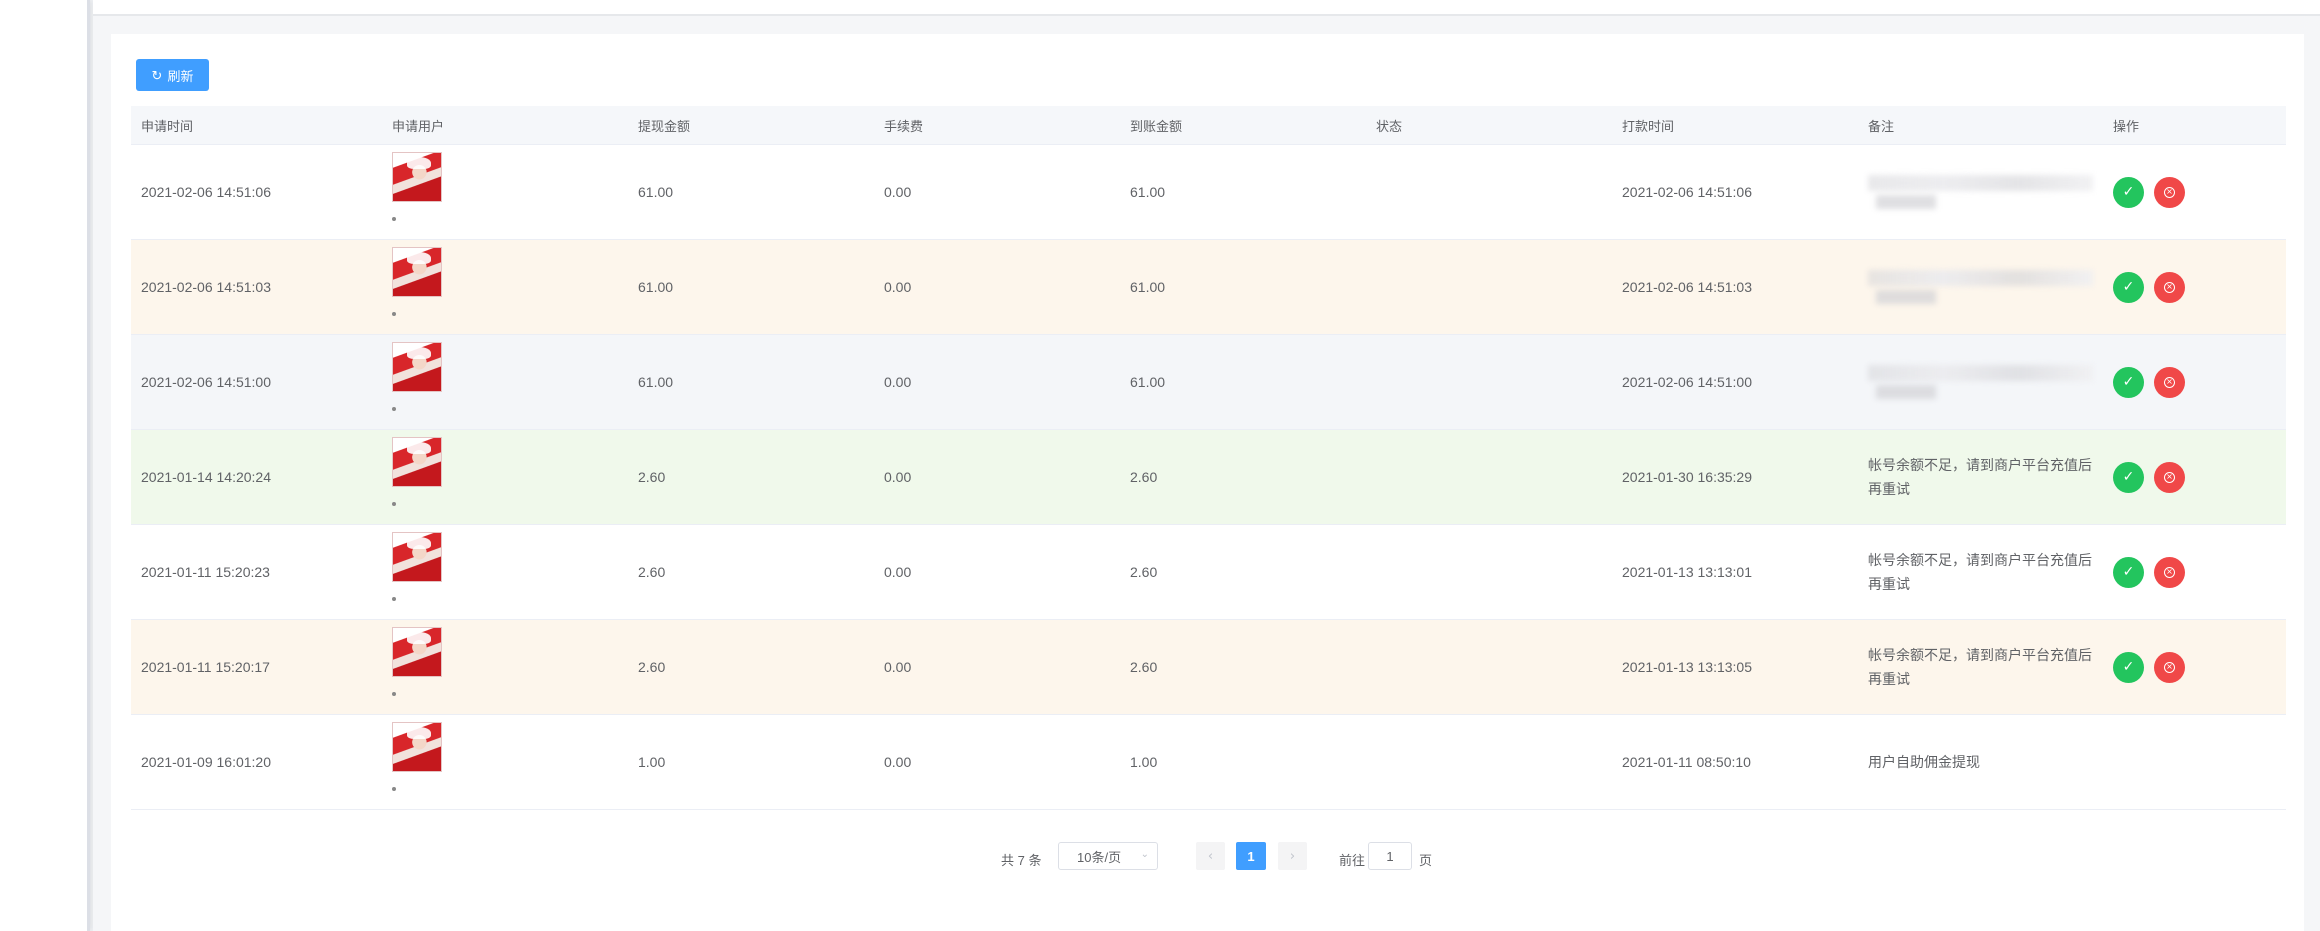  I want to click on pagination: 共 7 条 10条/页 ⌄ ‹ 1 › 前往 页, so click(1207, 858).